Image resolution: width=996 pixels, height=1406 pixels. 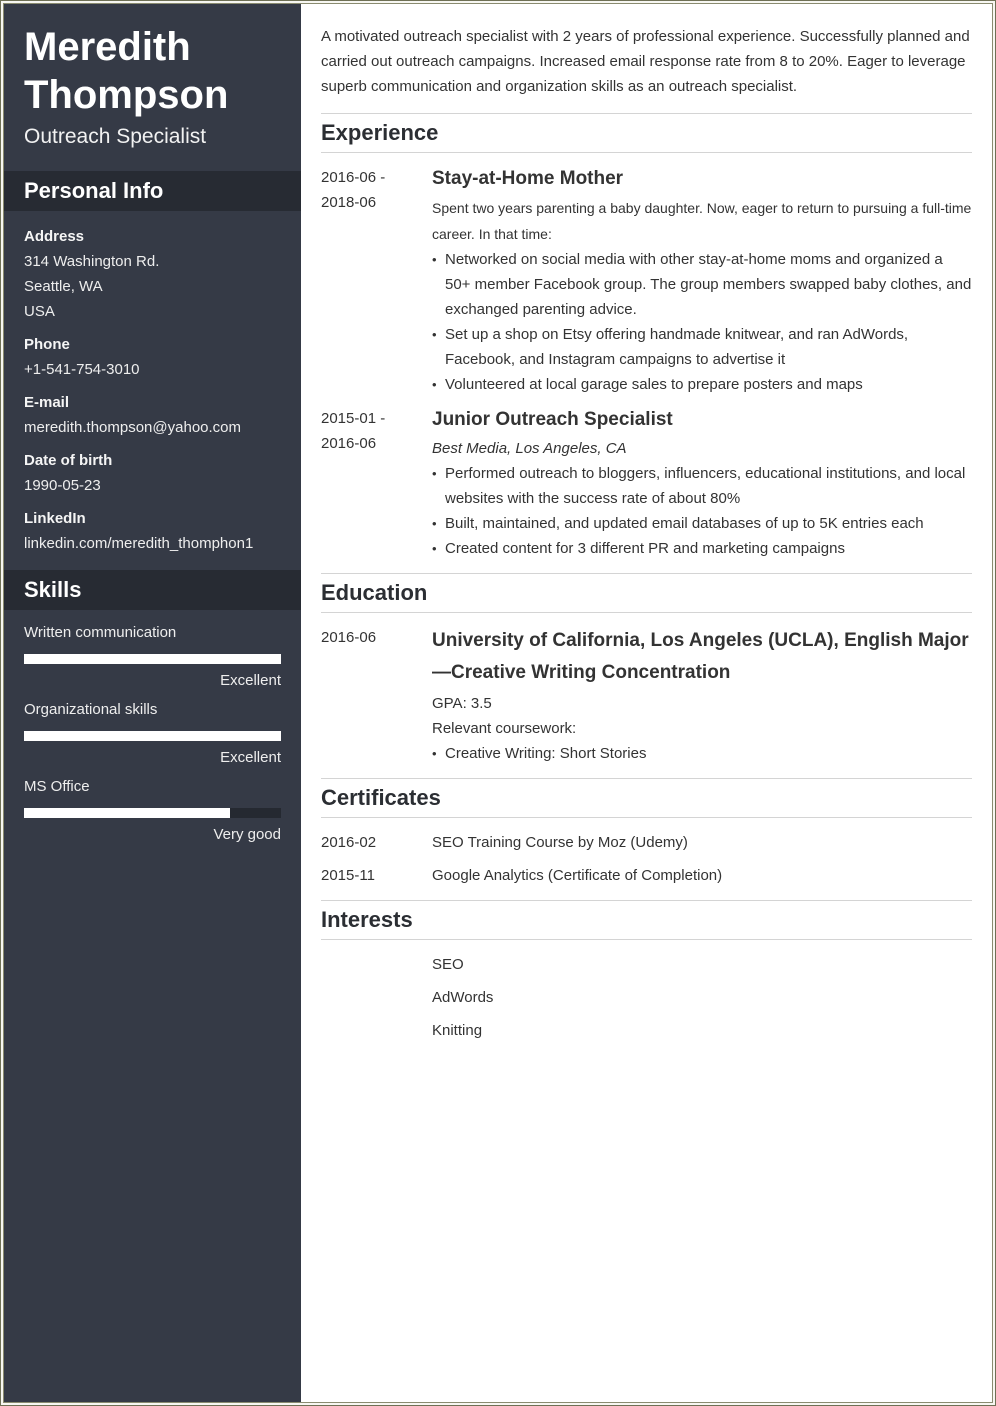 I want to click on phone-block: Phone +1-541-754-3010, so click(x=152, y=357).